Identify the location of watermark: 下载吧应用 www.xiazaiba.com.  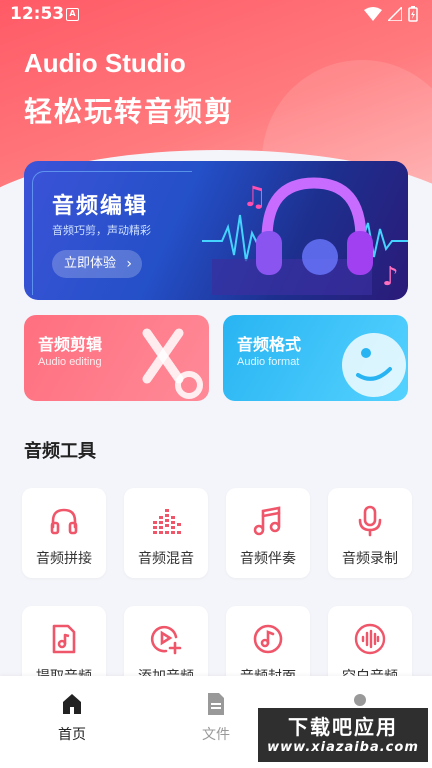
(343, 735).